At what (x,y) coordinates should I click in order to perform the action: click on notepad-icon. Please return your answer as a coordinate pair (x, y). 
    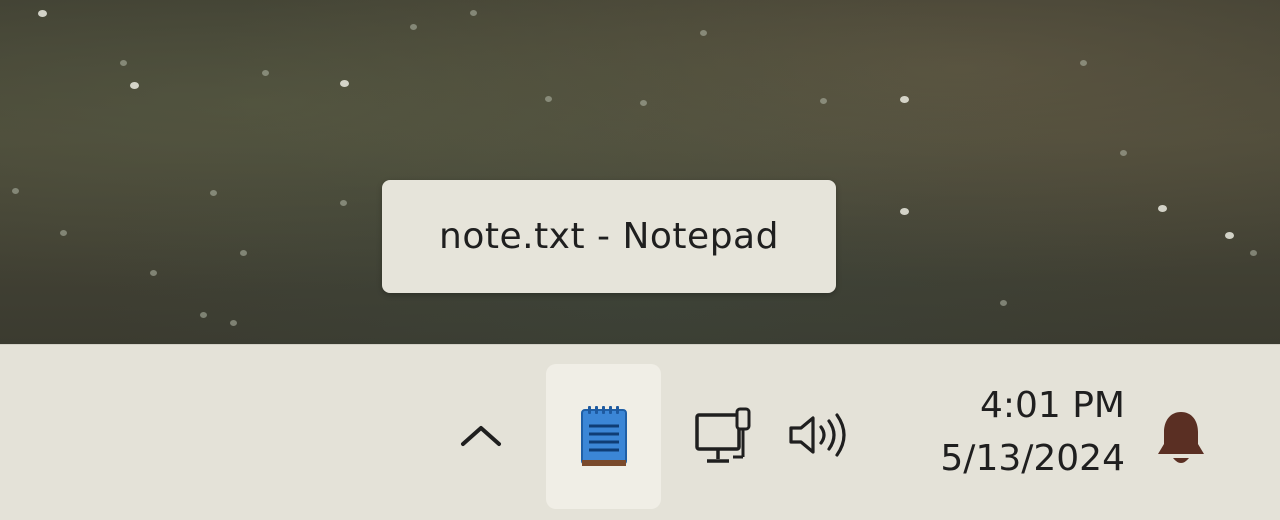
    Looking at the image, I should click on (603, 435).